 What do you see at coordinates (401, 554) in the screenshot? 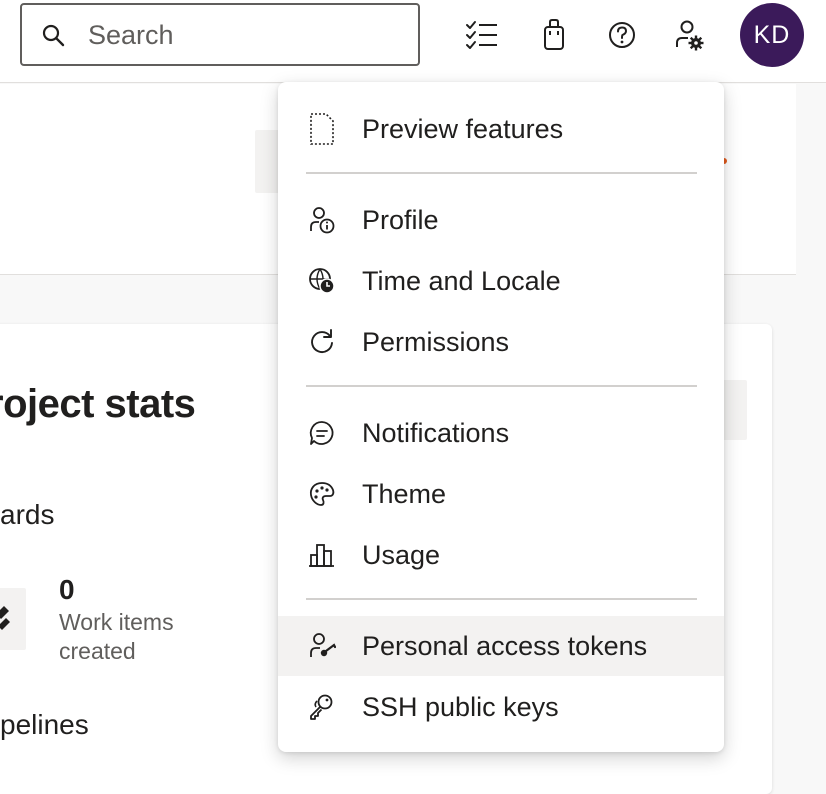
I see `menu-item-label: Usage` at bounding box center [401, 554].